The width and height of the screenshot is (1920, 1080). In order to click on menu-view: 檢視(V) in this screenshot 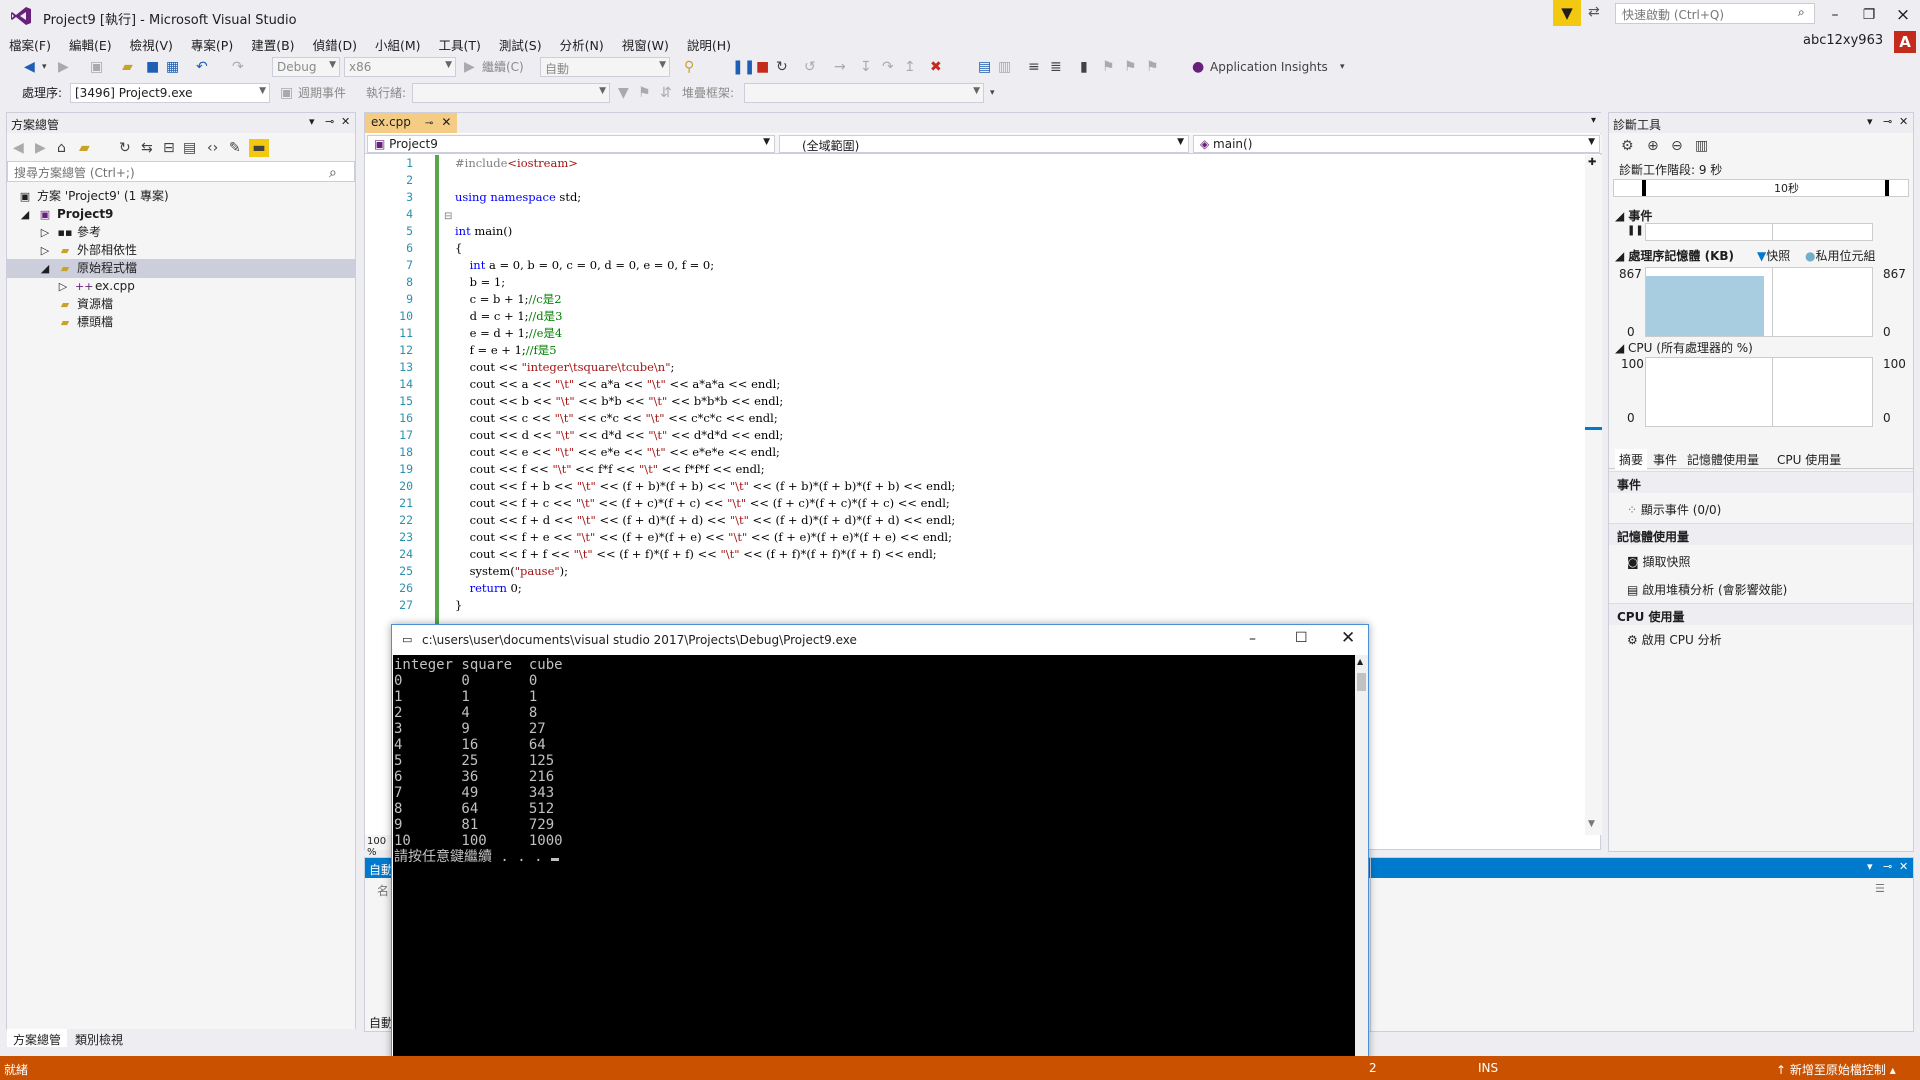, I will do `click(151, 43)`.